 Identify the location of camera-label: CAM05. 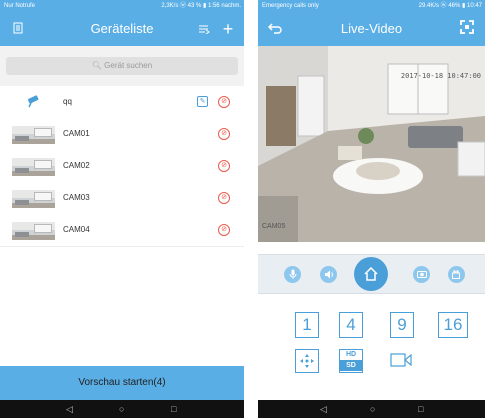
(274, 226).